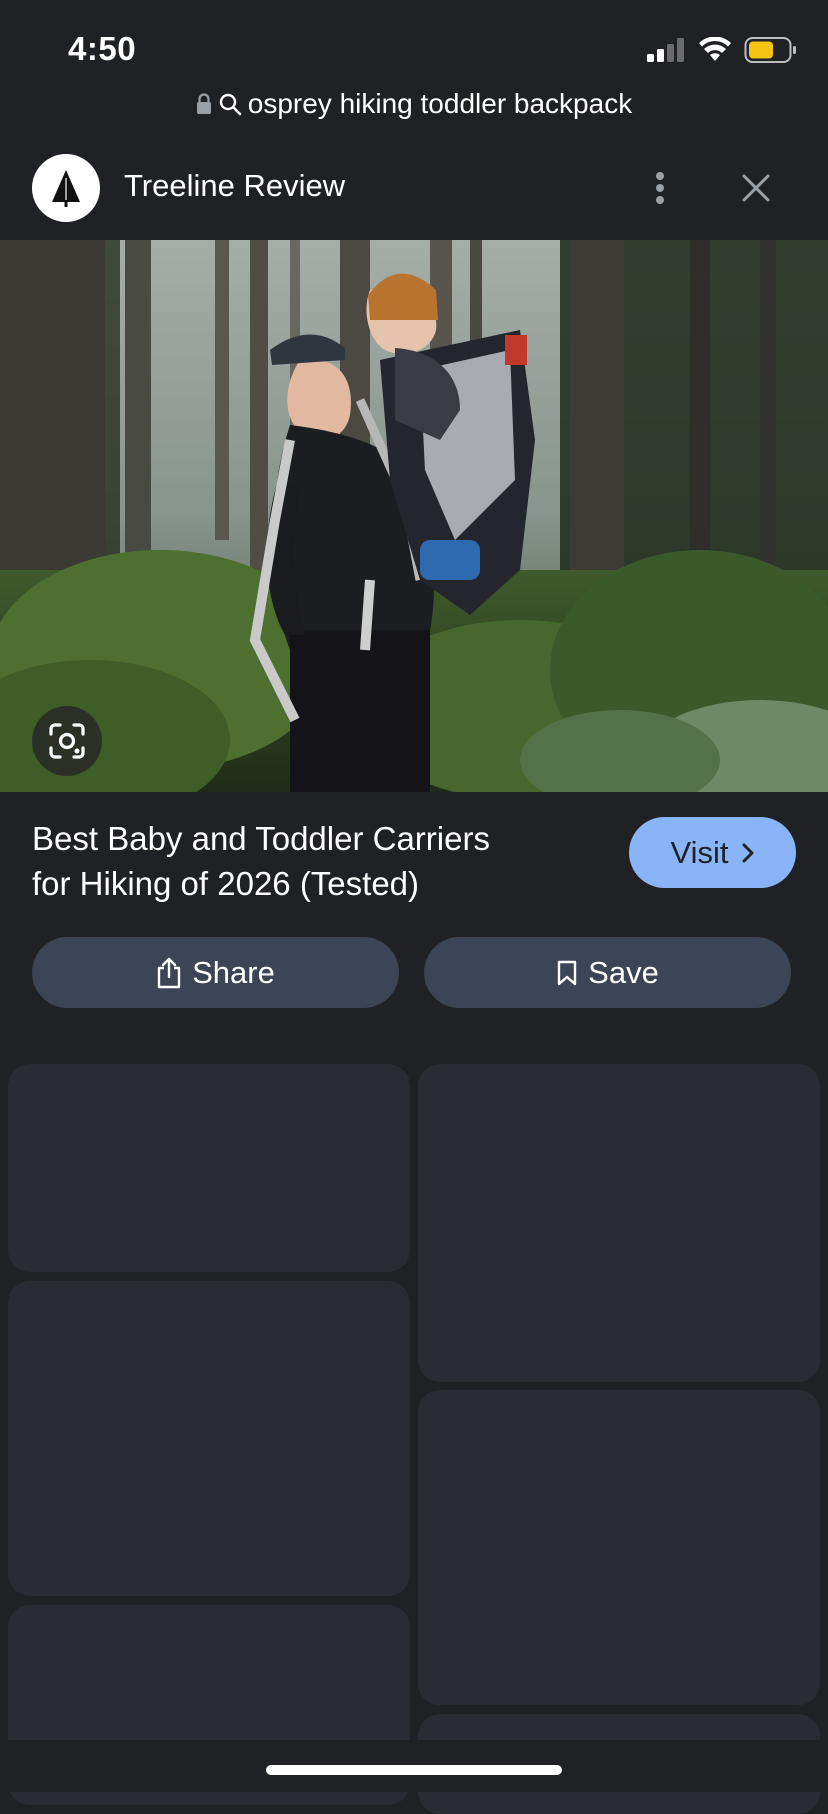  Describe the element at coordinates (699, 852) in the screenshot. I see `visit-button-label: Visit` at that location.